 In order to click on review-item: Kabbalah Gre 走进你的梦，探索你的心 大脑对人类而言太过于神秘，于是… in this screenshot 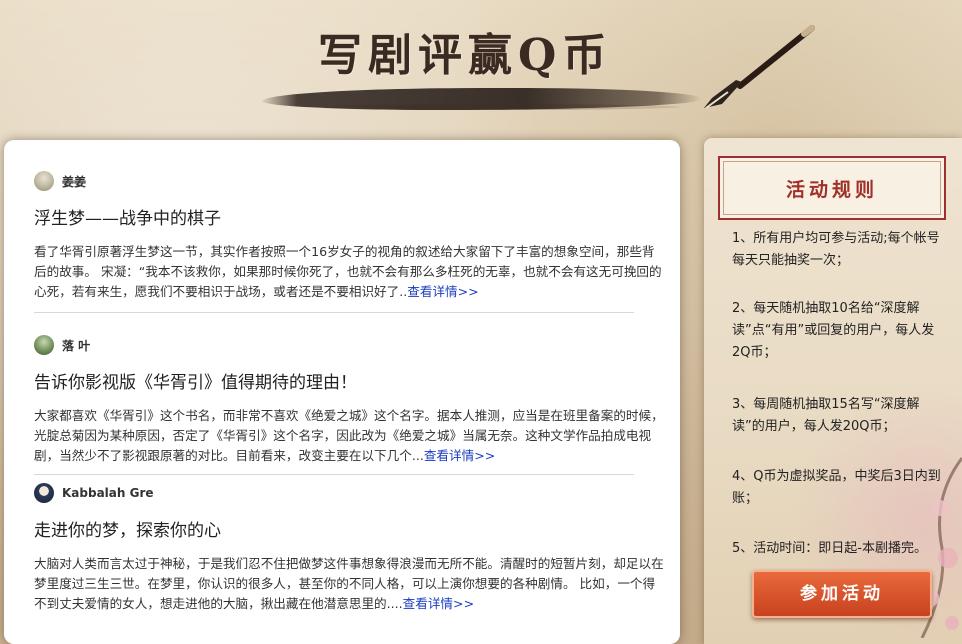, I will do `click(349, 548)`.